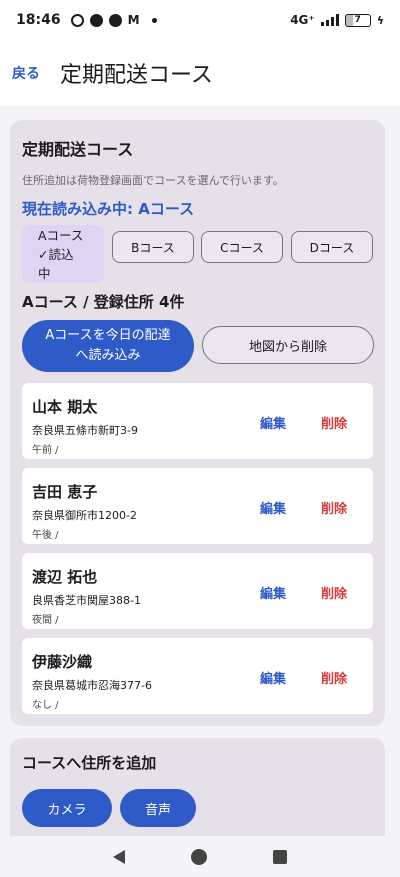  I want to click on more-notifications-icon, so click(154, 20).